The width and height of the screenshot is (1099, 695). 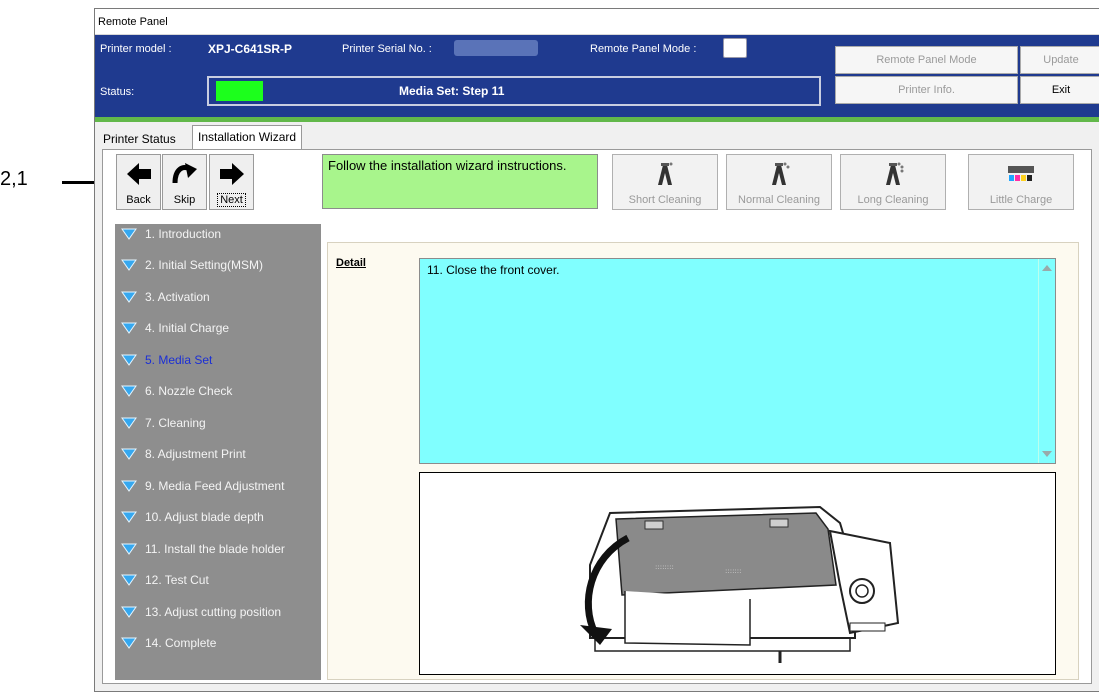 I want to click on step-item: 13. Adjust cutting position, so click(x=201, y=612).